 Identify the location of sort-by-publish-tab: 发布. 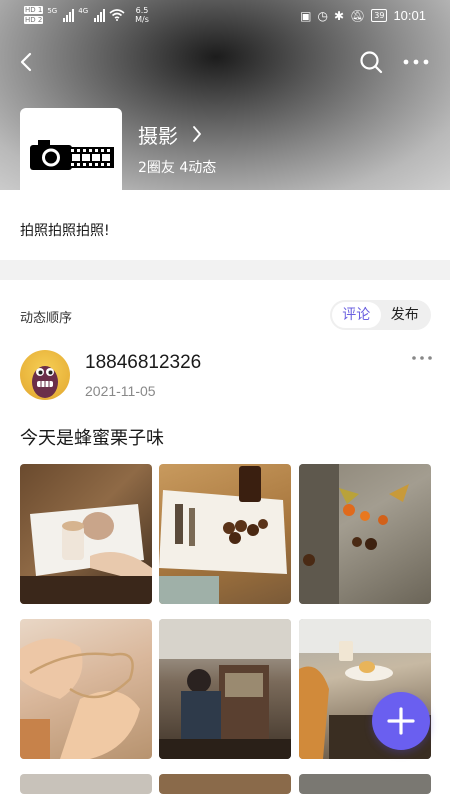
(405, 315).